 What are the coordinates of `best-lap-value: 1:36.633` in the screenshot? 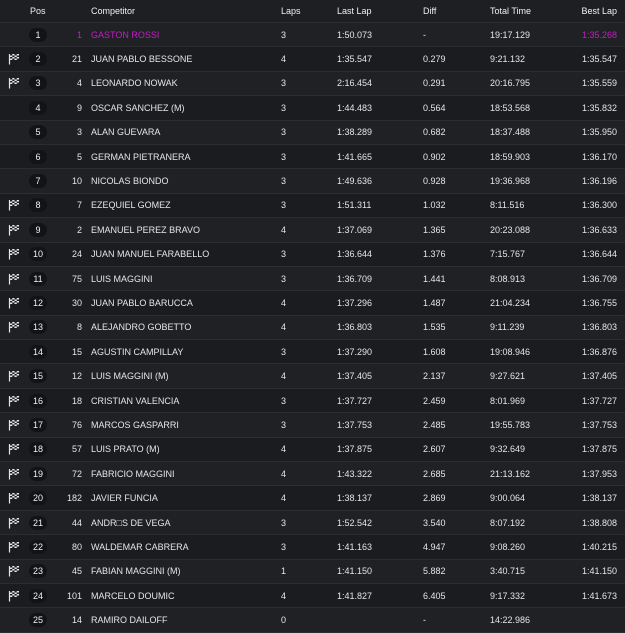 It's located at (599, 229).